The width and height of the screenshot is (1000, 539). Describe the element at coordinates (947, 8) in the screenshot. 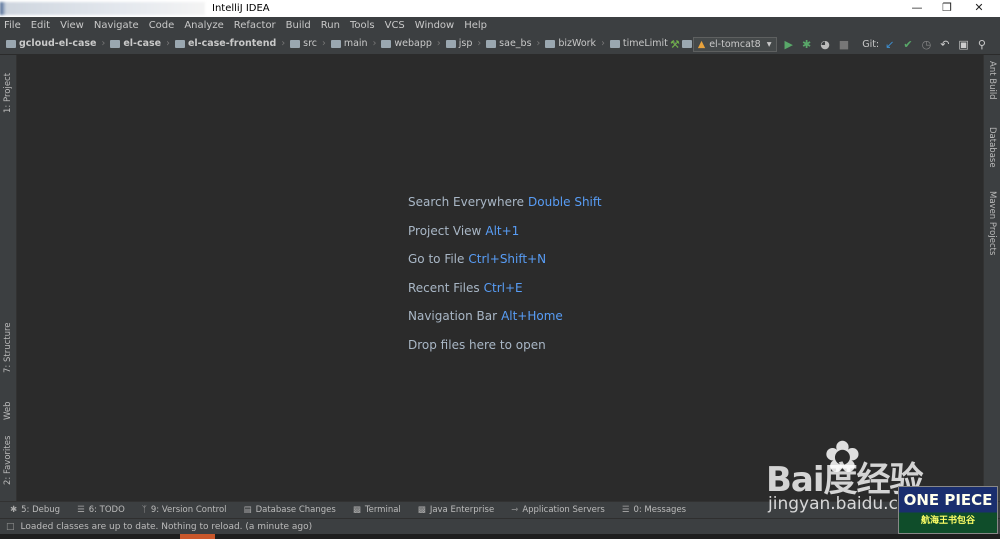

I see `restore-button: ❐` at that location.